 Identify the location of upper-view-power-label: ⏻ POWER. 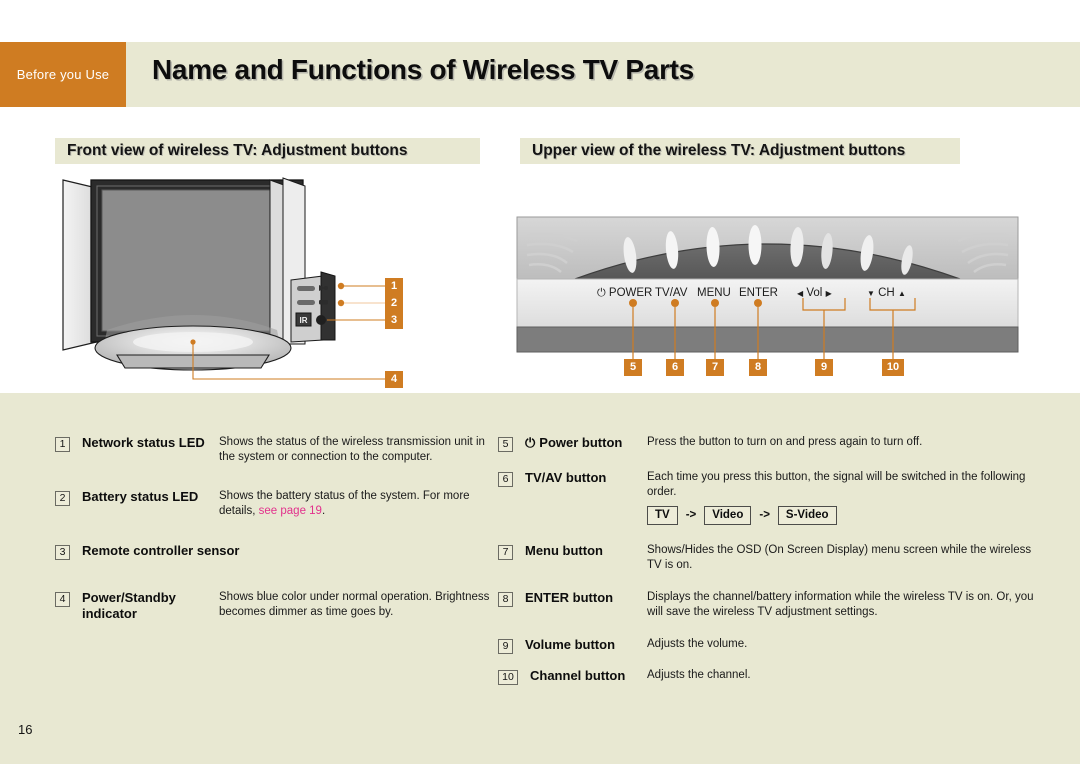
(625, 293).